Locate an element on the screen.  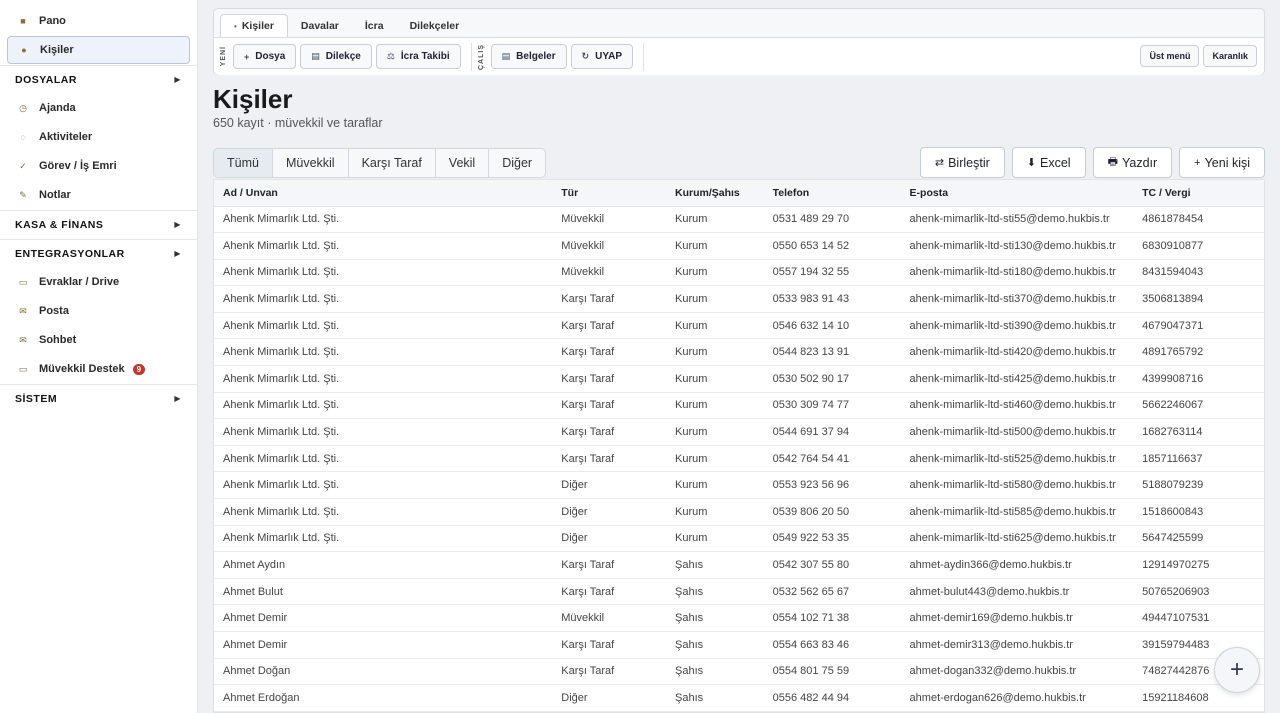
filter-tab-0: Tümü is located at coordinates (243, 163).